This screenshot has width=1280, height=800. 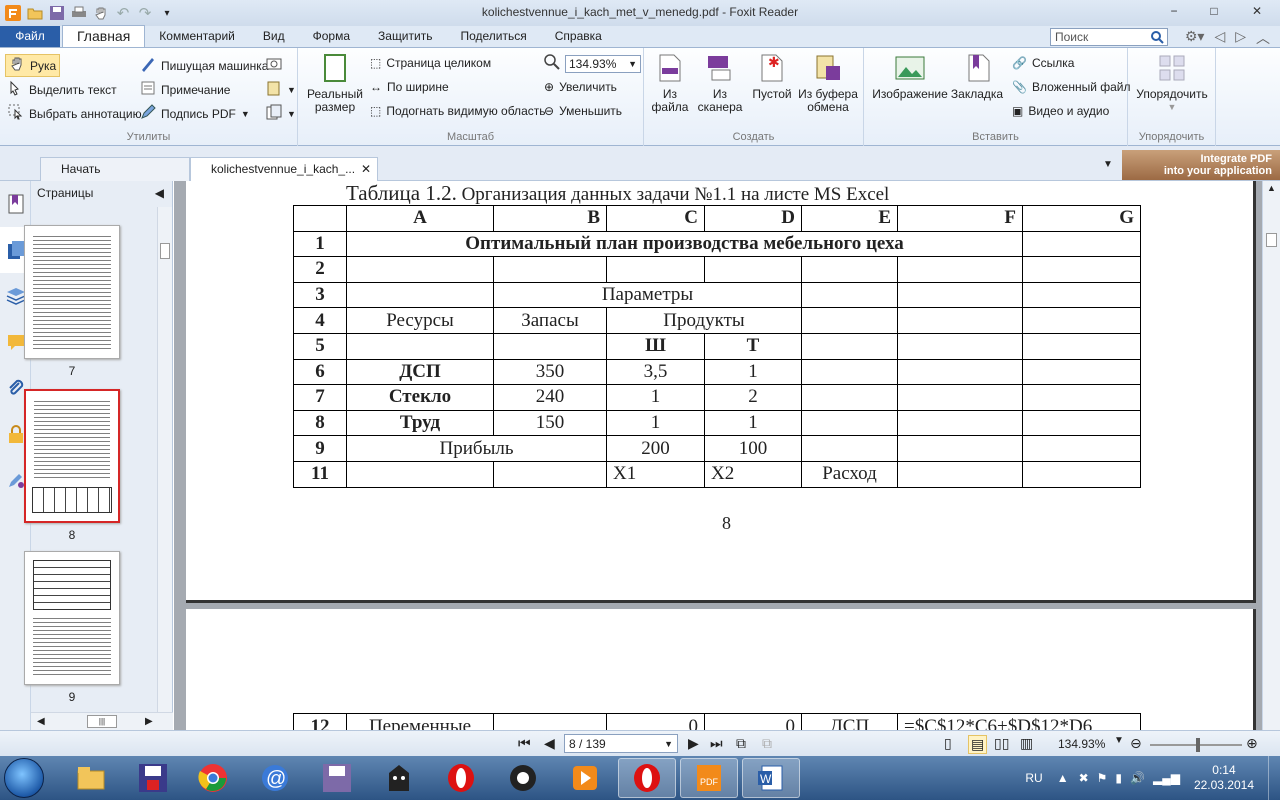 I want to click on nav-forward-icon: ▷, so click(x=1240, y=38).